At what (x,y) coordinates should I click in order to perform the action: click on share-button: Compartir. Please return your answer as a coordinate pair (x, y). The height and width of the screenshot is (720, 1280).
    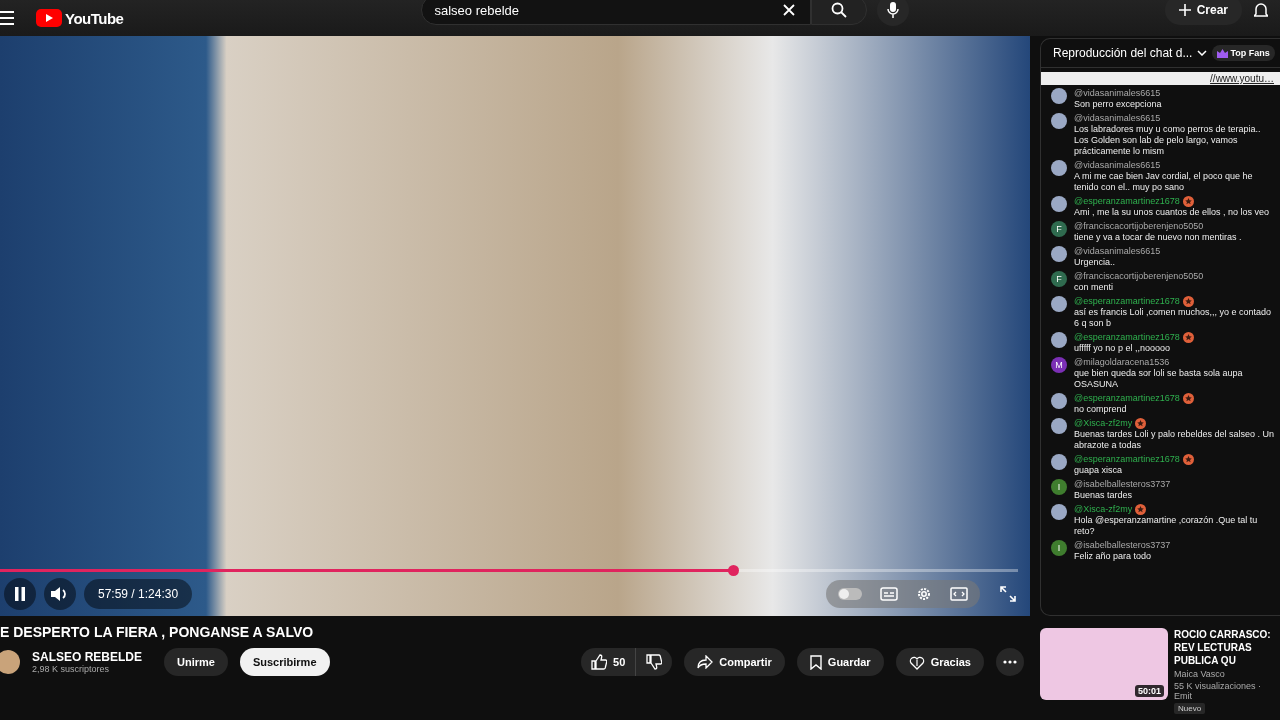
    Looking at the image, I should click on (734, 662).